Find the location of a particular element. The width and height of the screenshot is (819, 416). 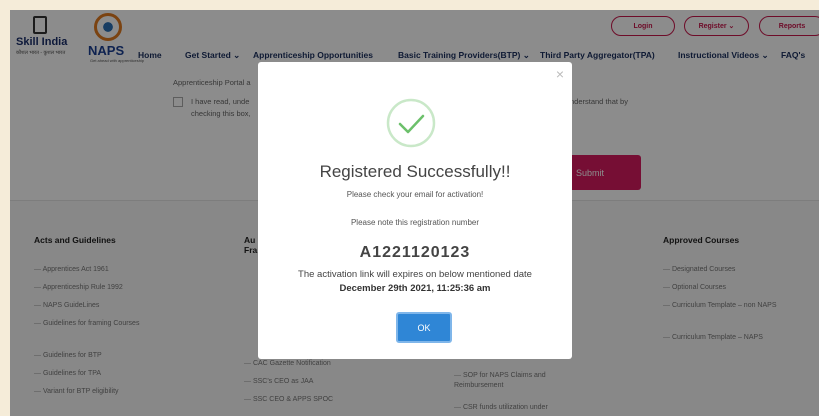

note-text: Please note this registration number is located at coordinates (415, 222).